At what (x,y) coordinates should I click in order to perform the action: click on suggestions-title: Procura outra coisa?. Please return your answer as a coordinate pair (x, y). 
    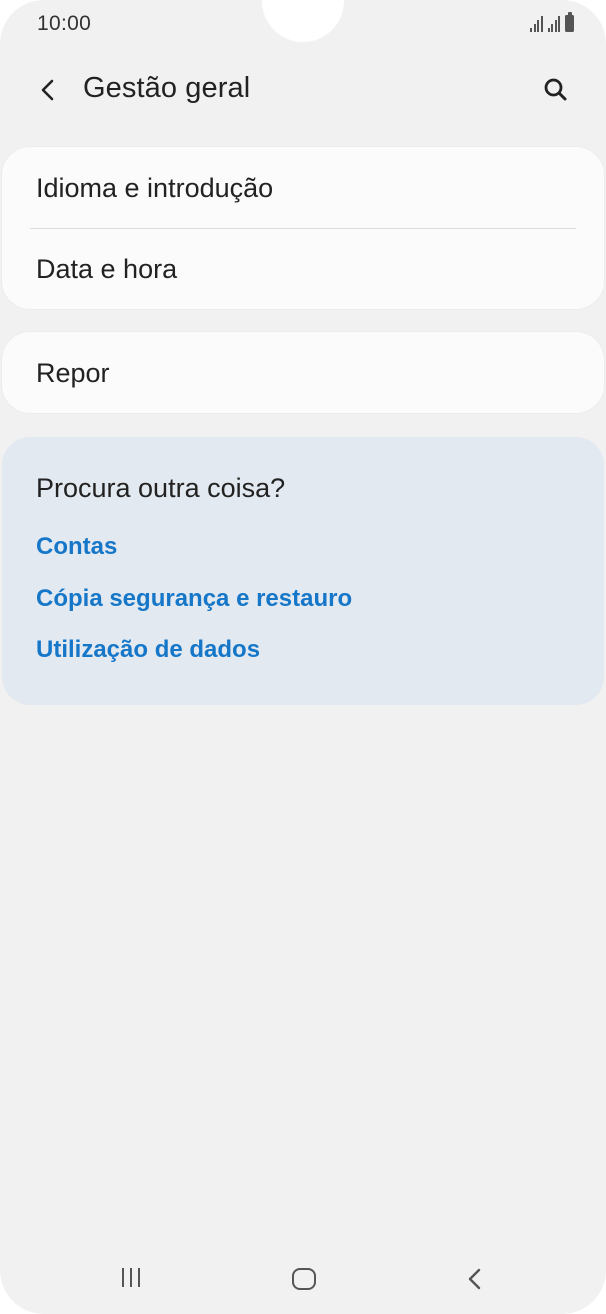
    Looking at the image, I should click on (161, 488).